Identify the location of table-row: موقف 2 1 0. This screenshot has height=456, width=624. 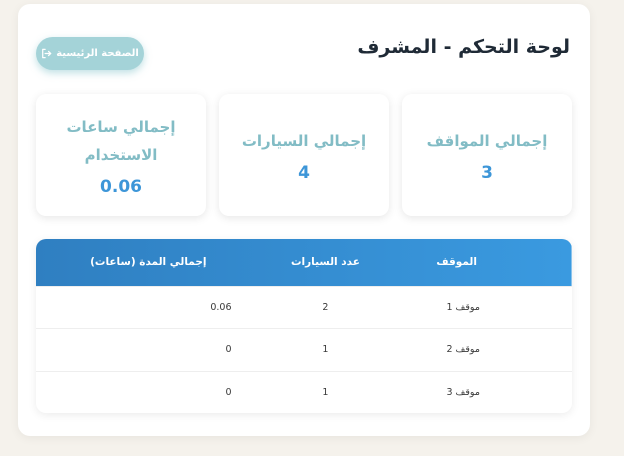
(304, 349).